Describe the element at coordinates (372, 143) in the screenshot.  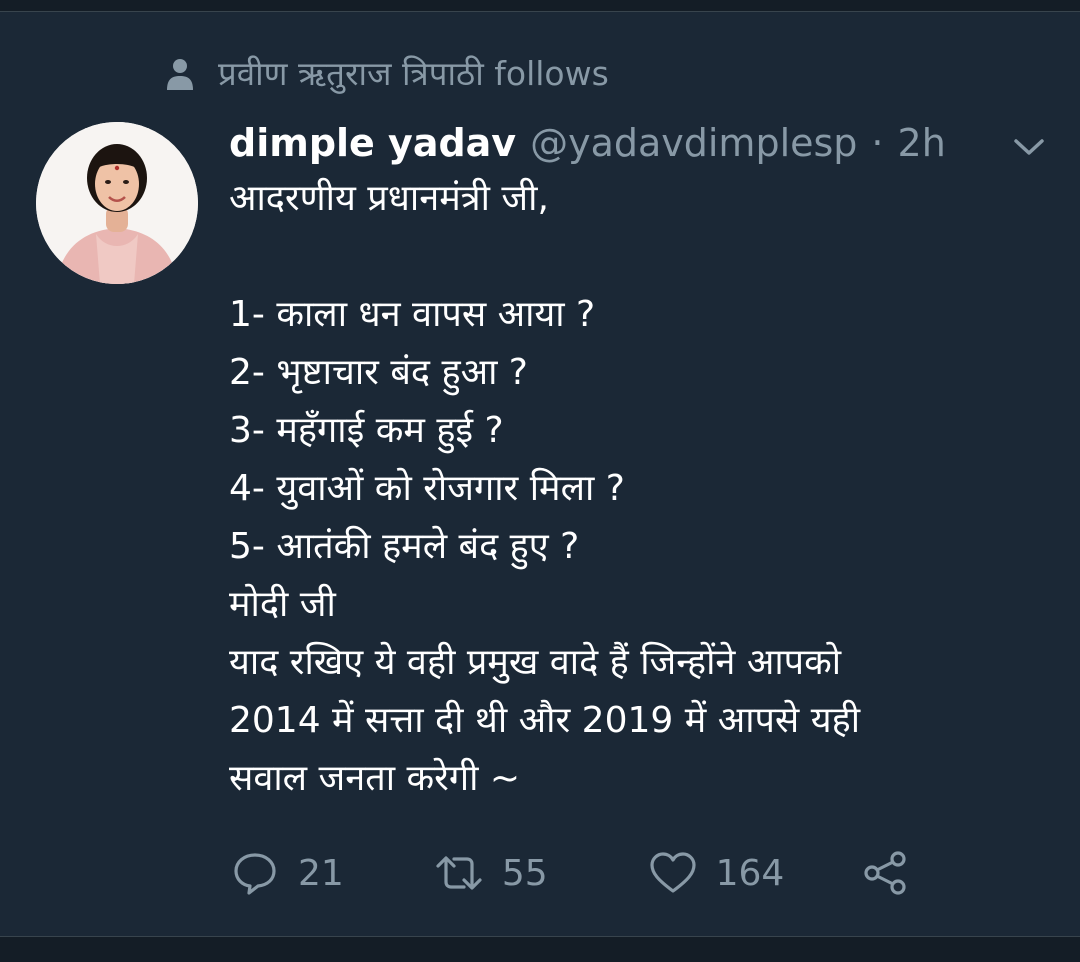
I see `author-name: dimple yadav` at that location.